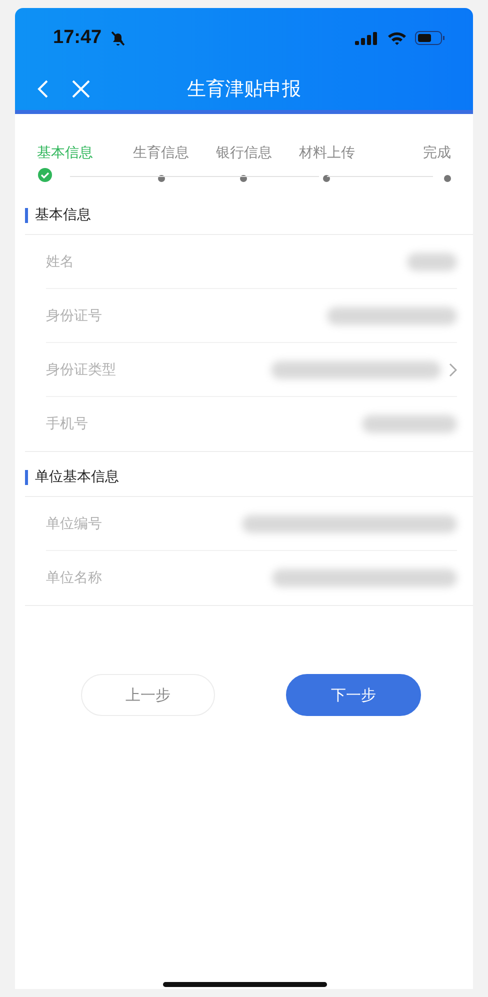  I want to click on chevron-right-icon, so click(453, 369).